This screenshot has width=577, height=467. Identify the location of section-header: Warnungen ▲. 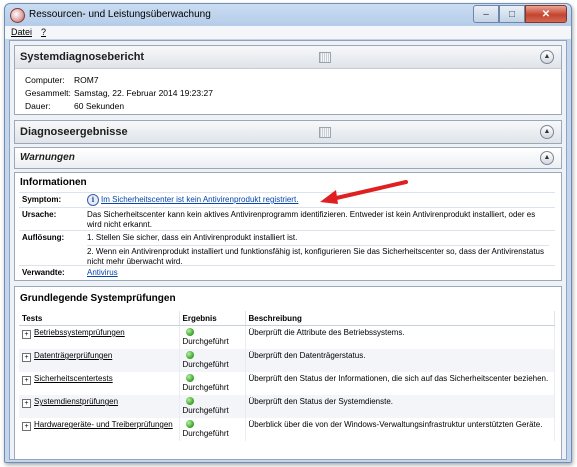
(288, 158).